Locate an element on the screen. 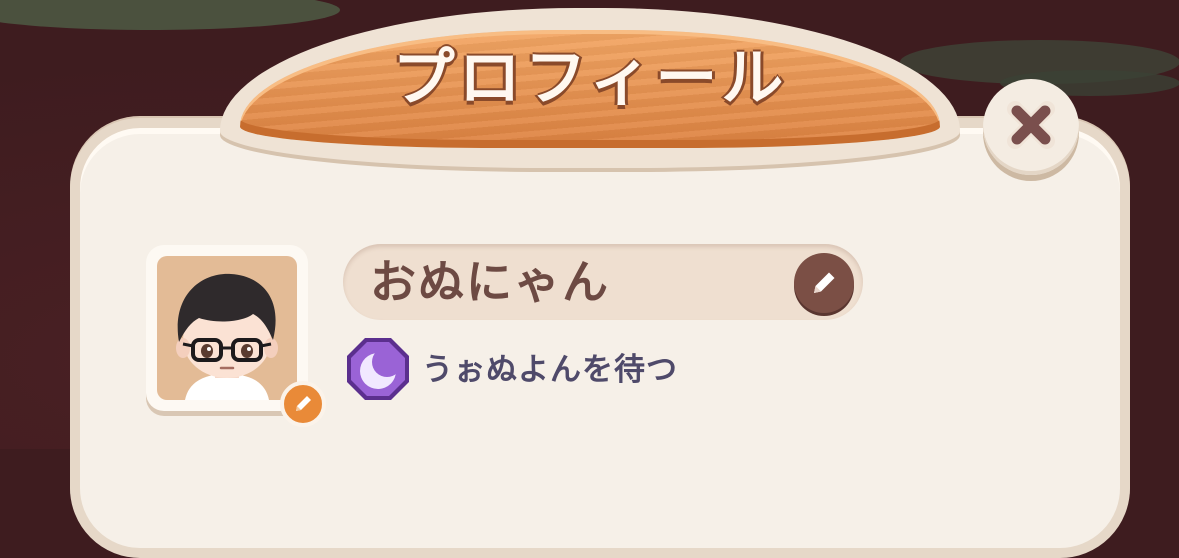 This screenshot has height=558, width=1179. edit-name-button is located at coordinates (824, 283).